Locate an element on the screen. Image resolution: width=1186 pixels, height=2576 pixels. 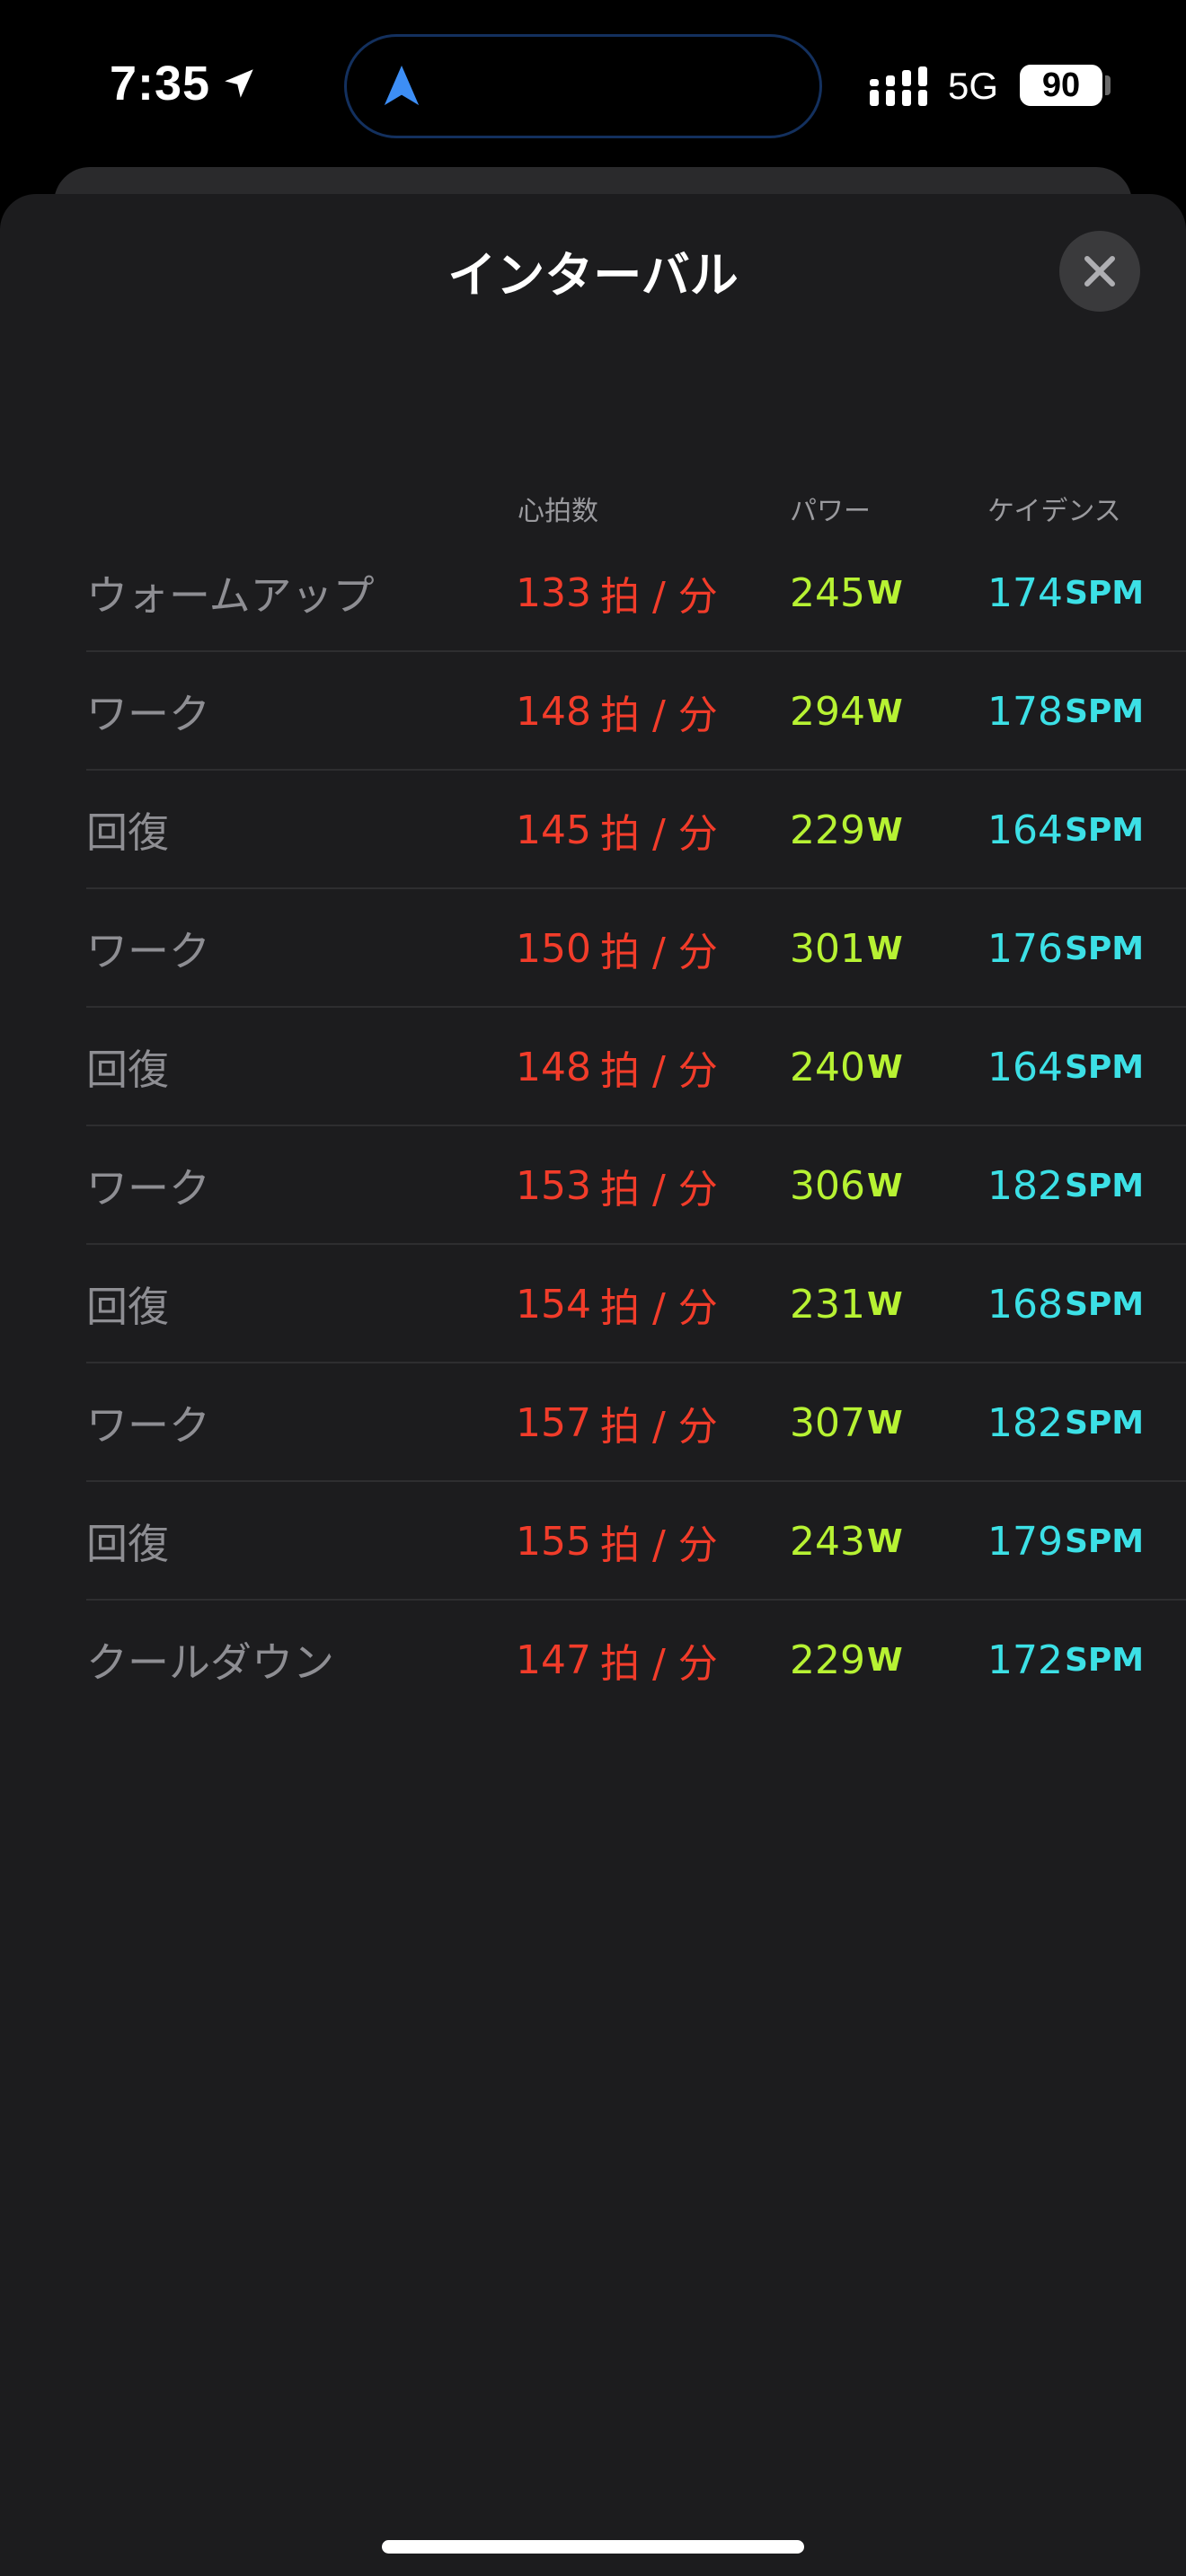
power-number: 294 is located at coordinates (827, 711).